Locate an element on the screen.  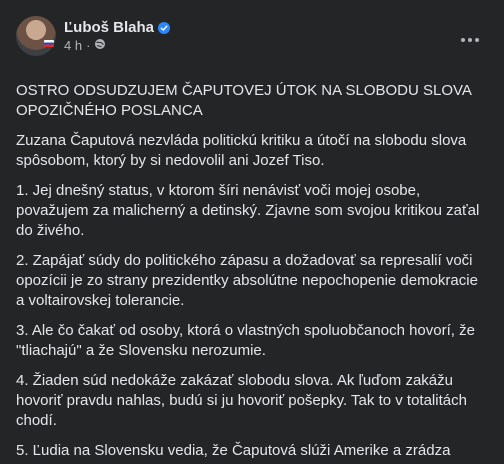
post-meta: Ľuboš Blaha 4 h · is located at coordinates (117, 36).